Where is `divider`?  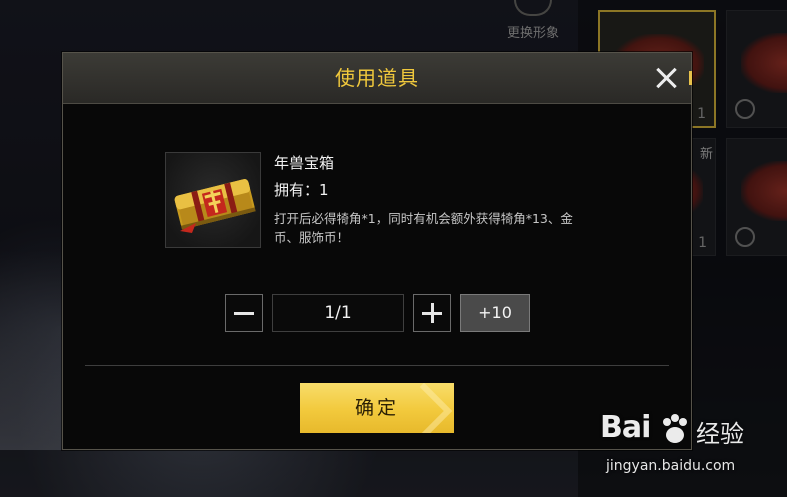 divider is located at coordinates (377, 365).